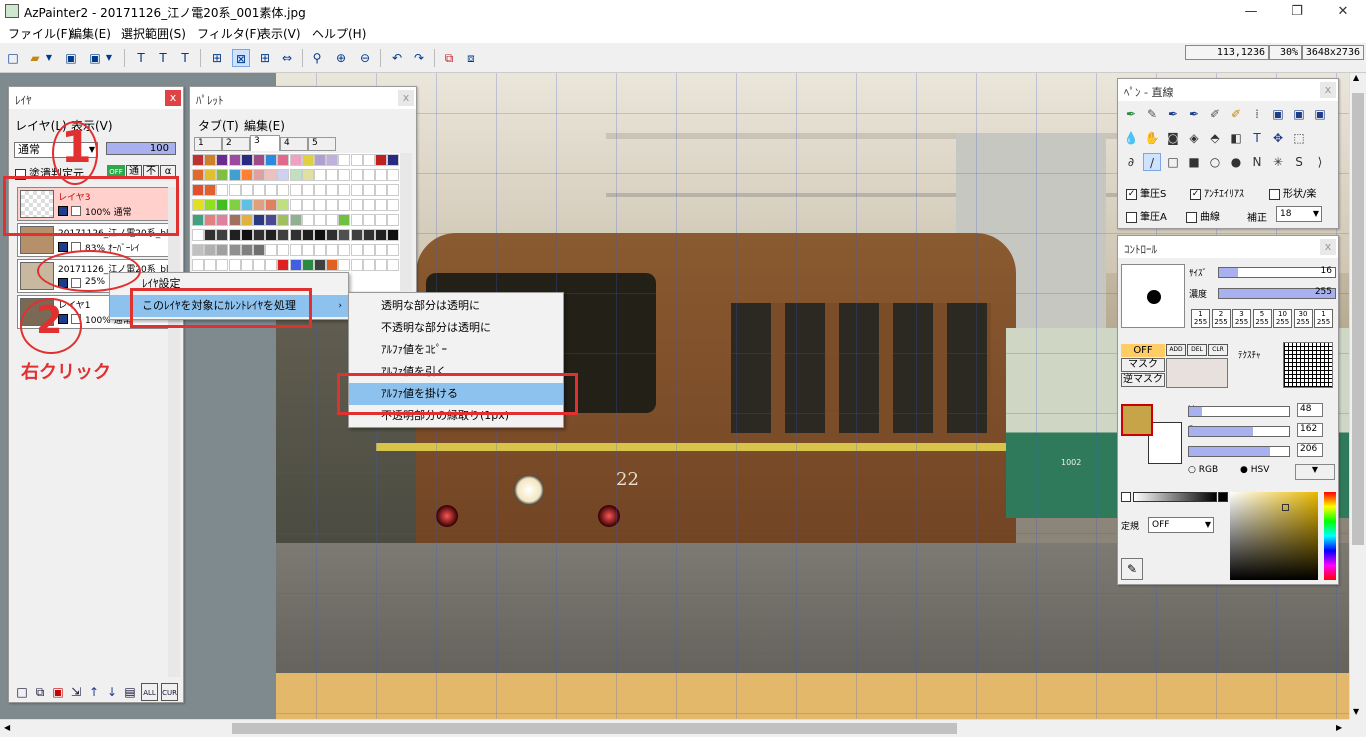 Image resolution: width=1366 pixels, height=737 pixels. What do you see at coordinates (406, 98) in the screenshot?
I see `palette-close-icon: x` at bounding box center [406, 98].